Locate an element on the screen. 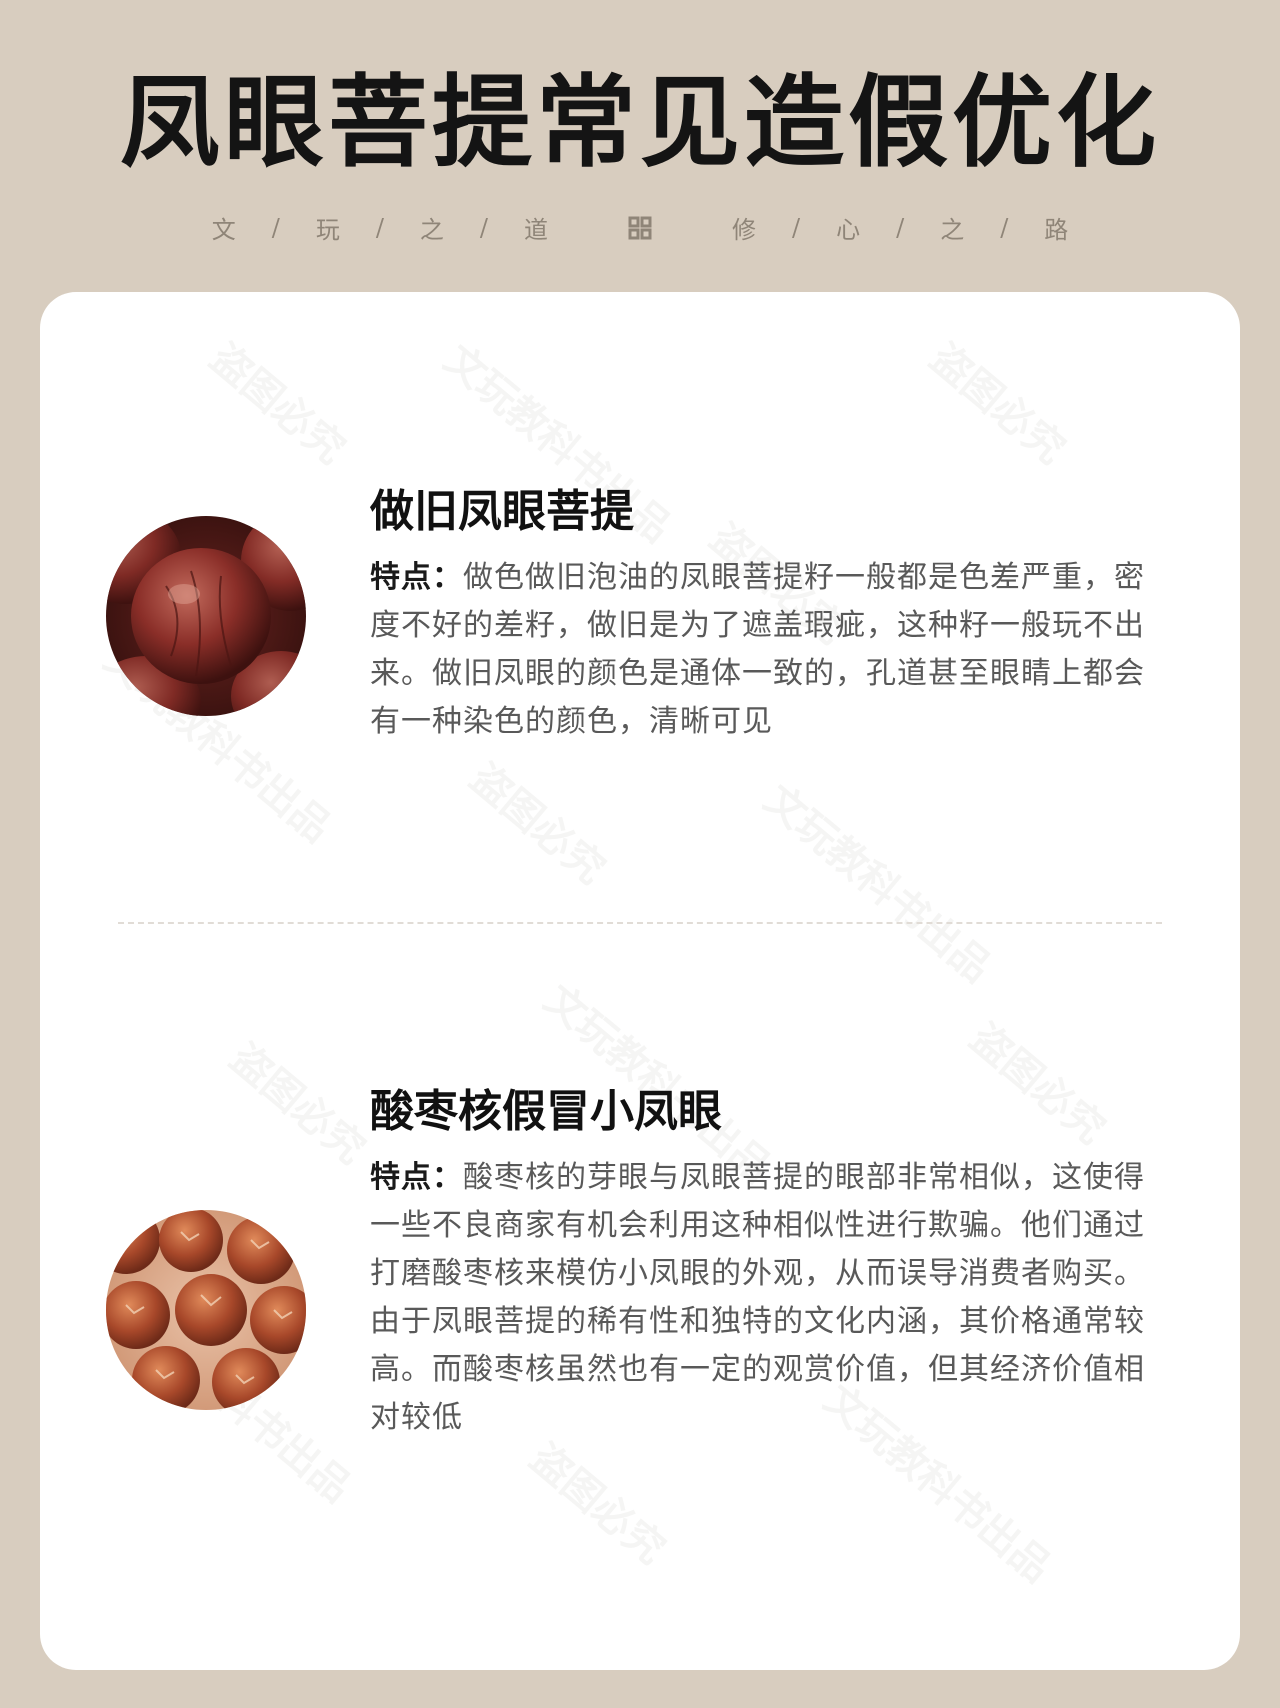  motto-char: 路 is located at coordinates (1056, 230).